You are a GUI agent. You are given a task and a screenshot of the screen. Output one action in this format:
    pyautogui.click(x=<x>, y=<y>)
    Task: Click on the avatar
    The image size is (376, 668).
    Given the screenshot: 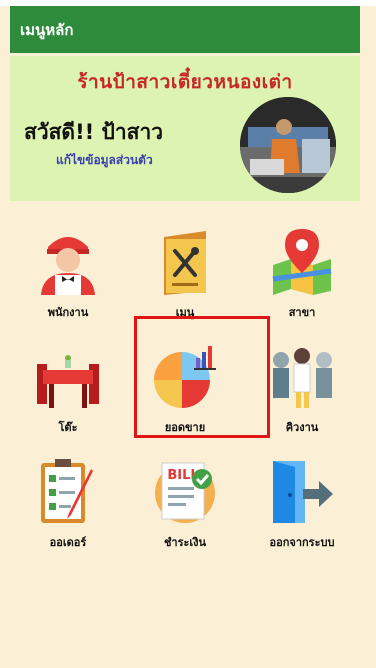 What is the action you would take?
    pyautogui.click(x=288, y=145)
    